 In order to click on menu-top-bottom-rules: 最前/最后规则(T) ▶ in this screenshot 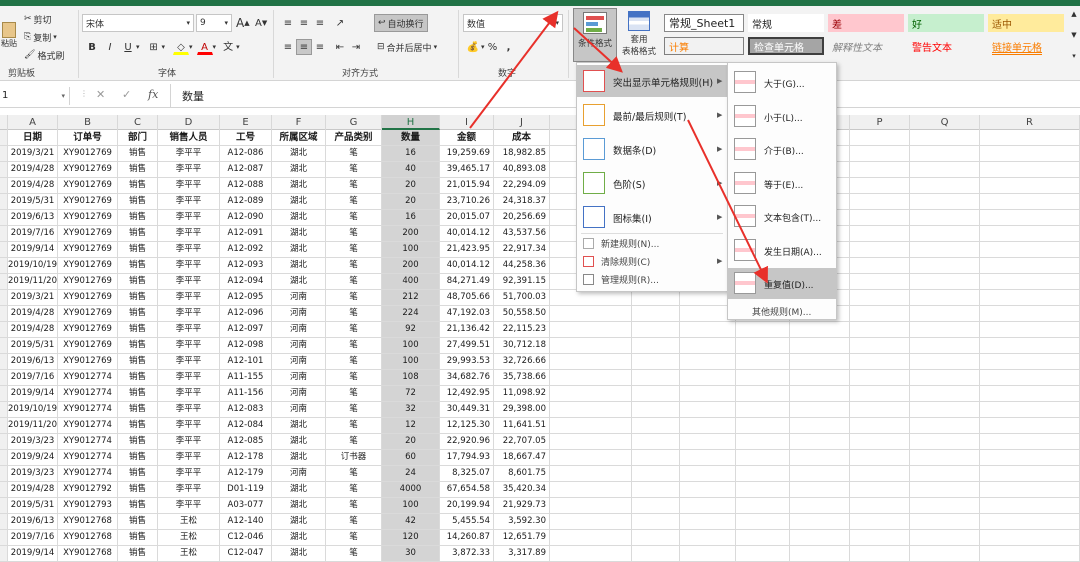, I will do `click(652, 115)`.